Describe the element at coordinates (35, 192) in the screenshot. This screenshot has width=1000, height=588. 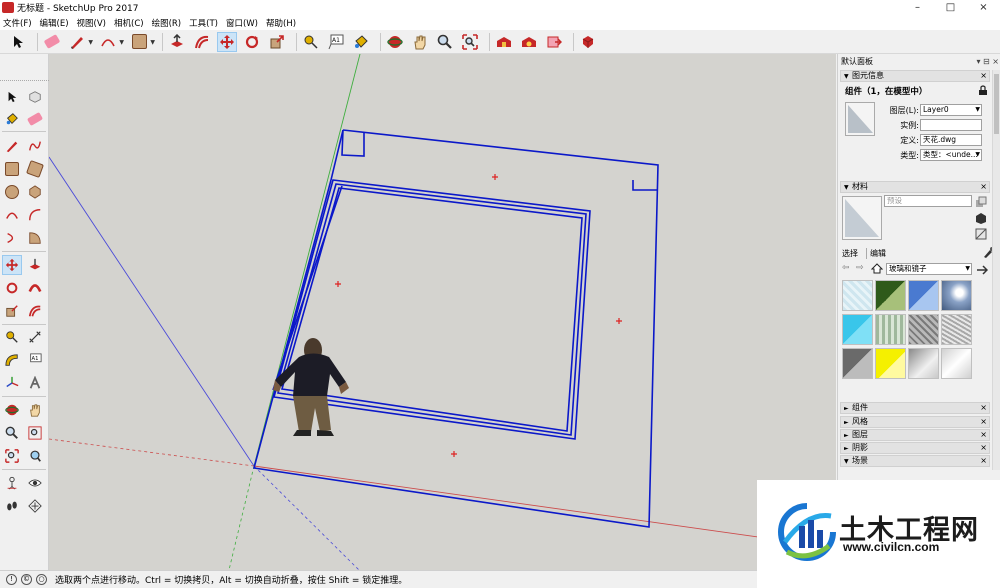
I see `polygon-tool-button` at that location.